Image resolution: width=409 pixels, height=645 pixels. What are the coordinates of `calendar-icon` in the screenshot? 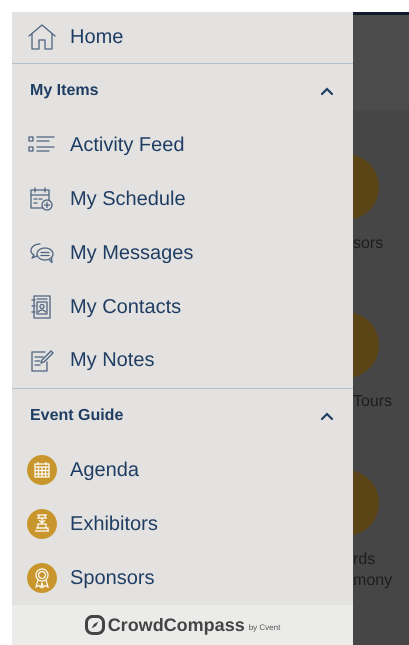 It's located at (42, 470).